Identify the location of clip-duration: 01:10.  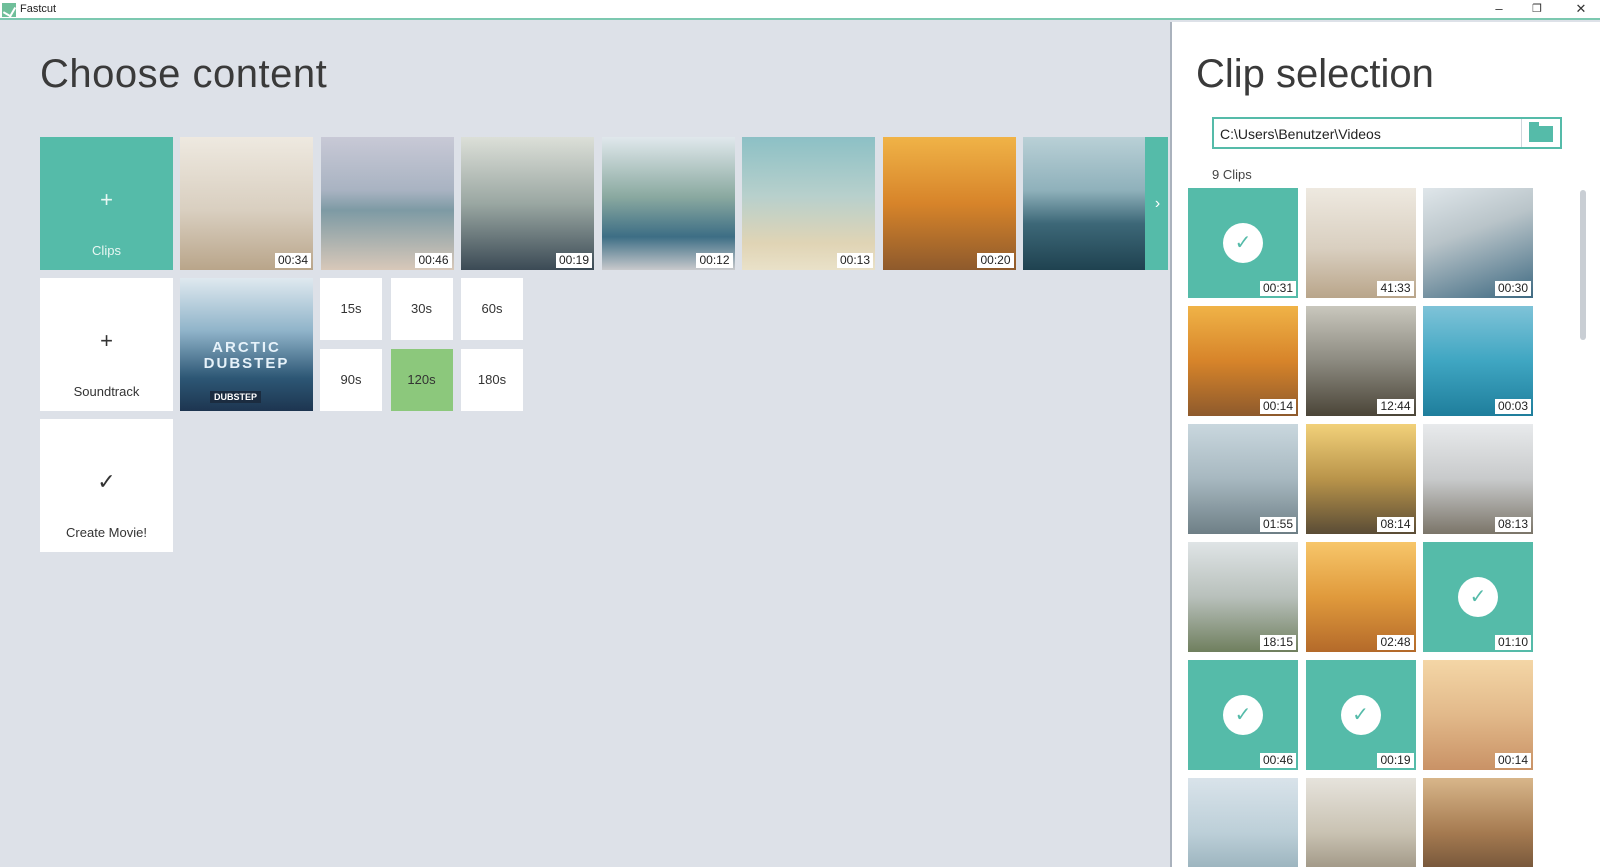
(1512, 642).